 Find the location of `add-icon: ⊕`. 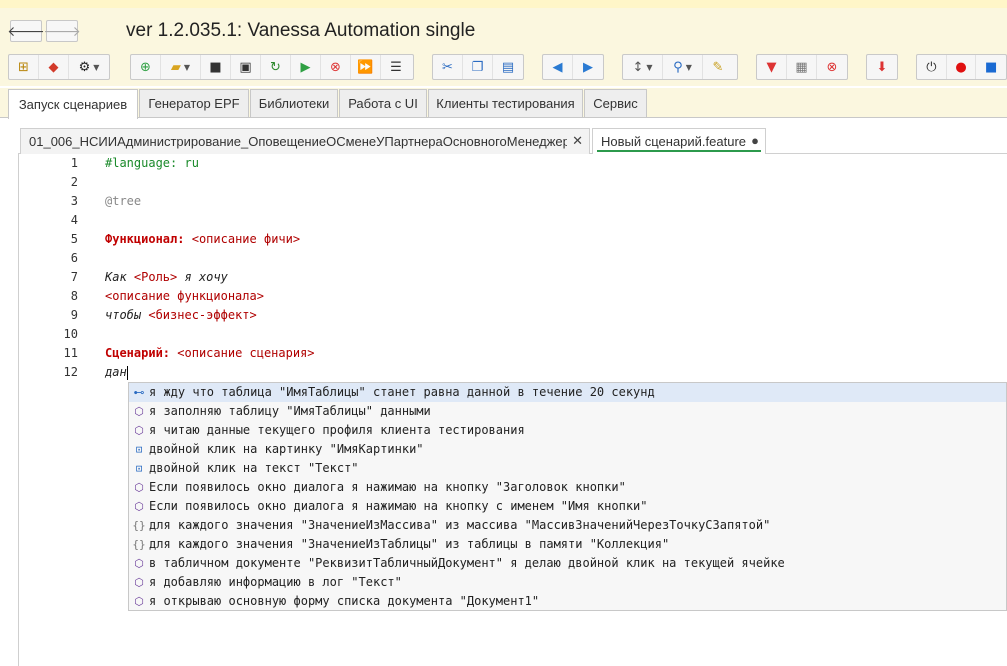

add-icon: ⊕ is located at coordinates (146, 67).